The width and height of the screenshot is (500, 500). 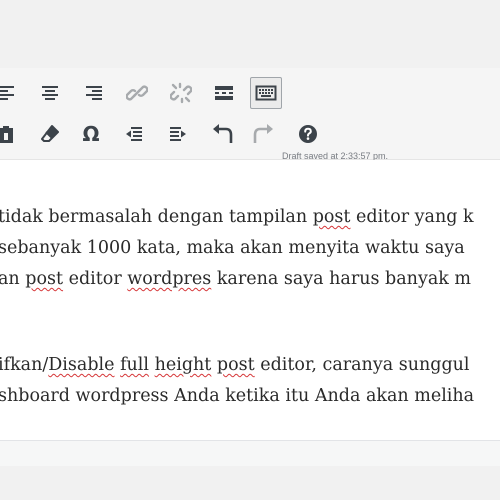 I want to click on read-more-button, so click(x=224, y=93).